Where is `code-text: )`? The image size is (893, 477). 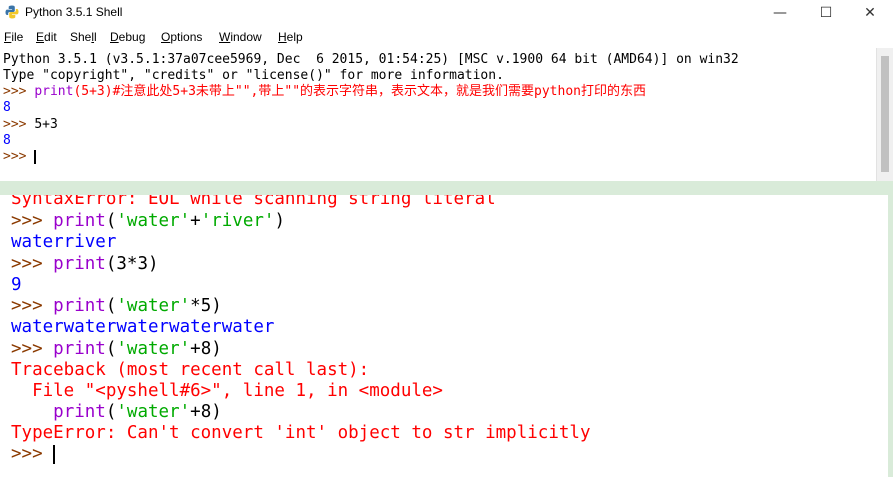
code-text: ) is located at coordinates (280, 221).